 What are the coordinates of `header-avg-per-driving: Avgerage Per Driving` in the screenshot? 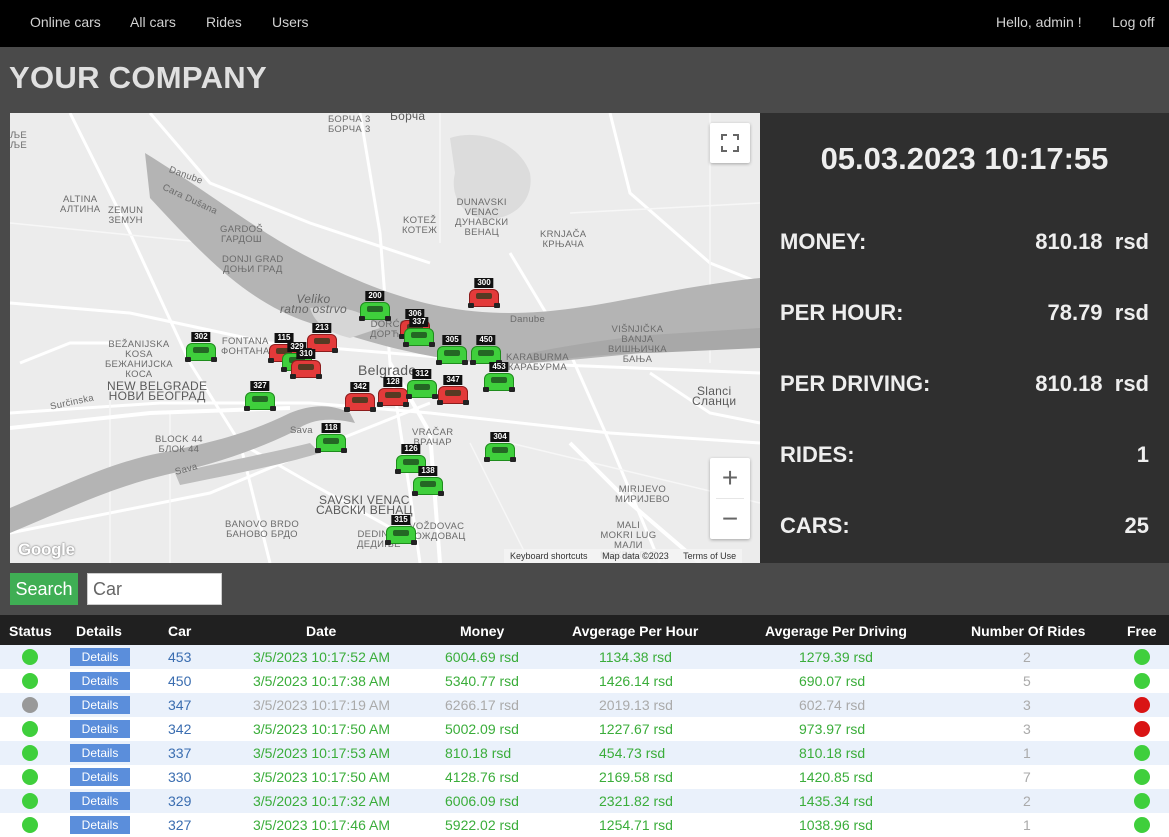 It's located at (836, 631).